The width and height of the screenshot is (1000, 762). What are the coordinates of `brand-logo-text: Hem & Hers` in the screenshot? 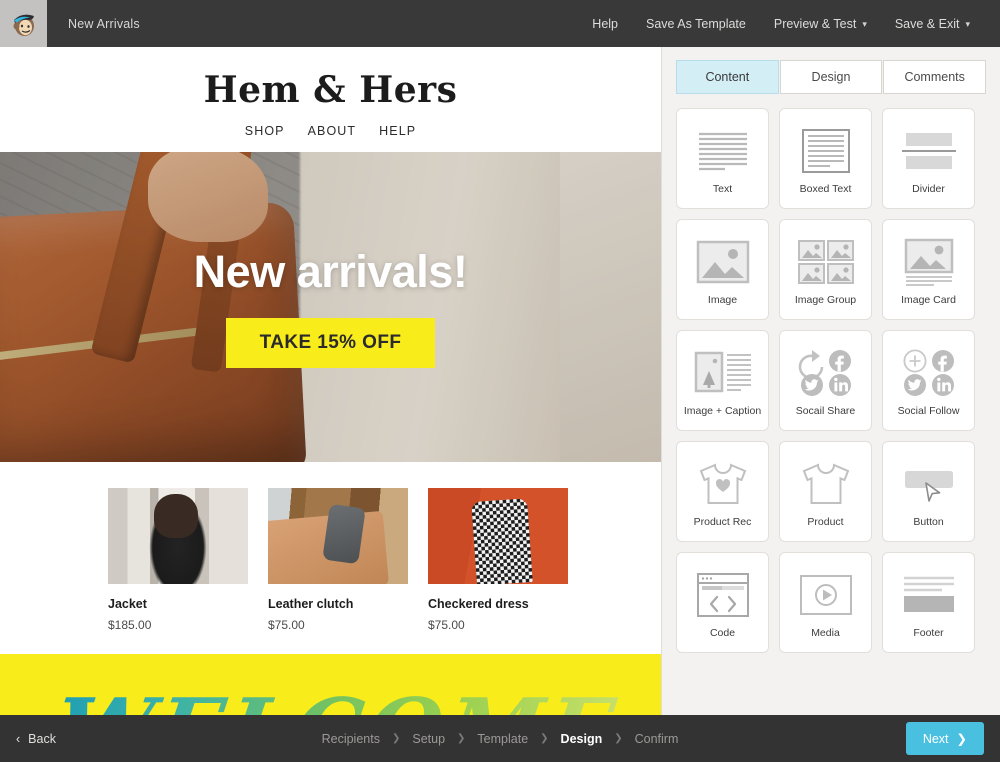 It's located at (330, 90).